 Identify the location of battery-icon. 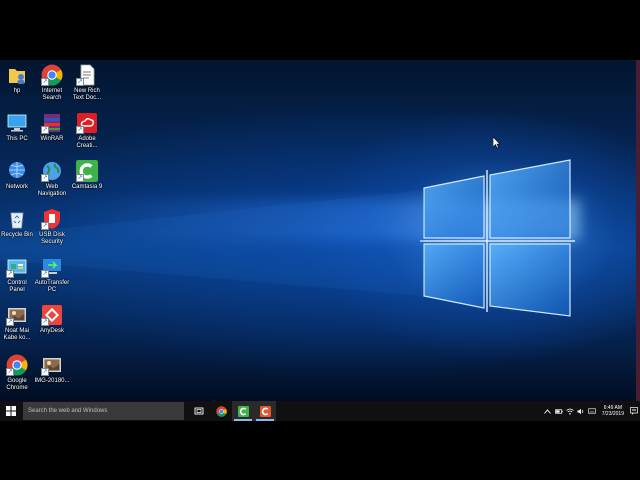
(558, 411).